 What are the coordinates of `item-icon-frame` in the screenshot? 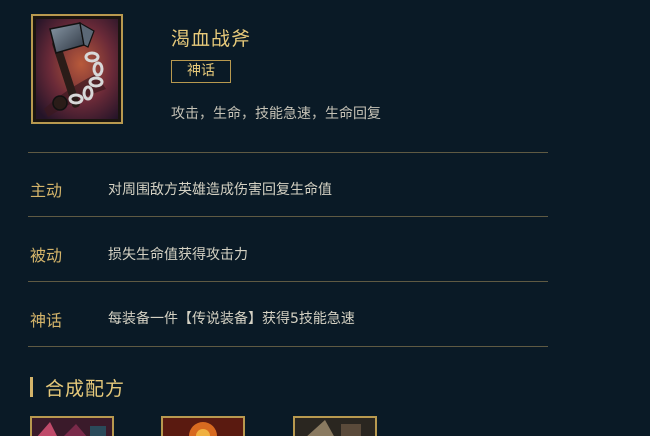 It's located at (77, 69).